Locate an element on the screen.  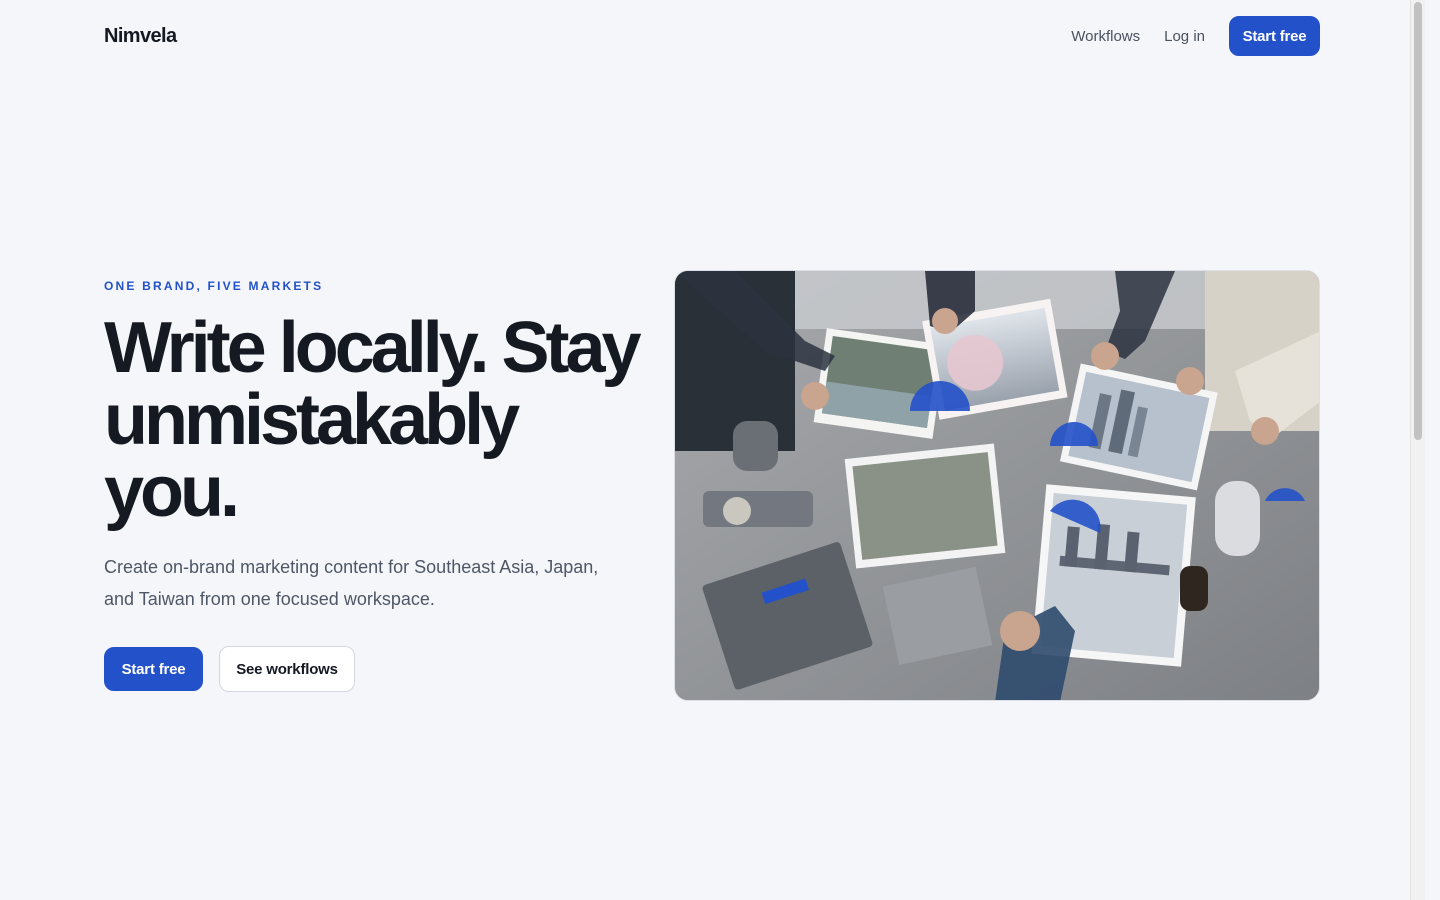
top-nav: Workflows Log in Start free is located at coordinates (1195, 36).